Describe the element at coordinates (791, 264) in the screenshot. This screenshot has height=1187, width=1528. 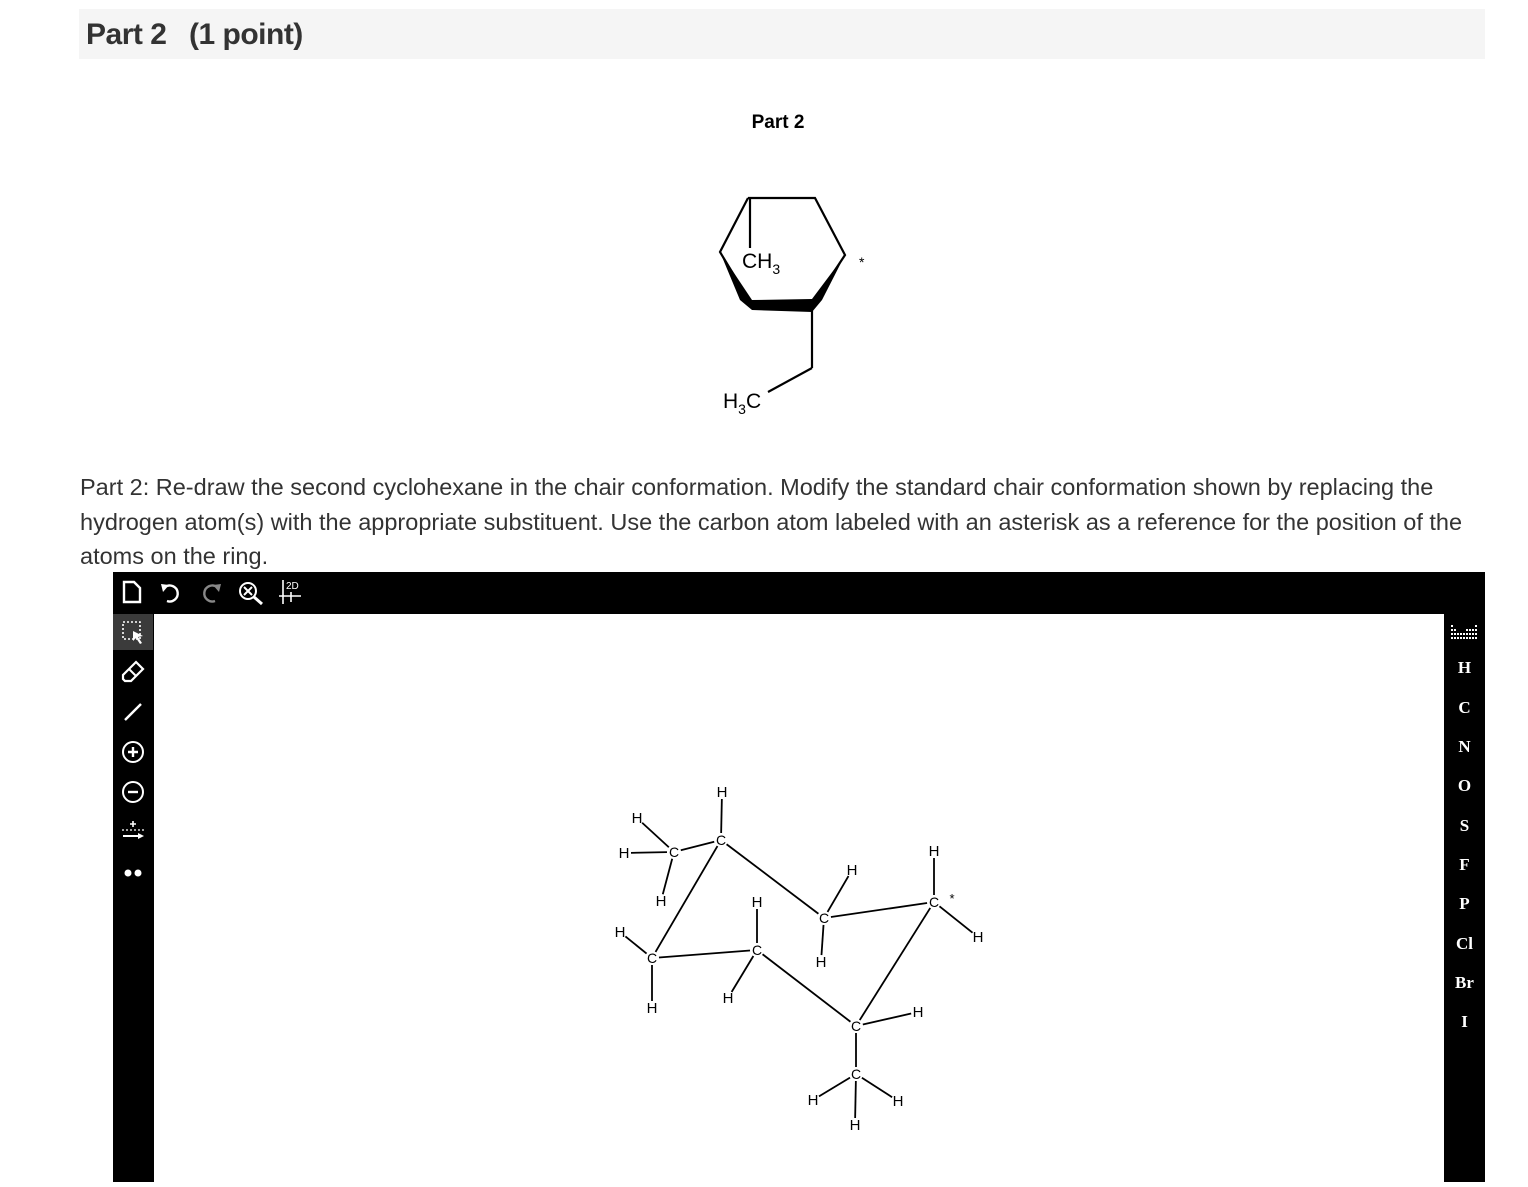
I see `question-figure: Part 2 CH3 H3C *` at that location.